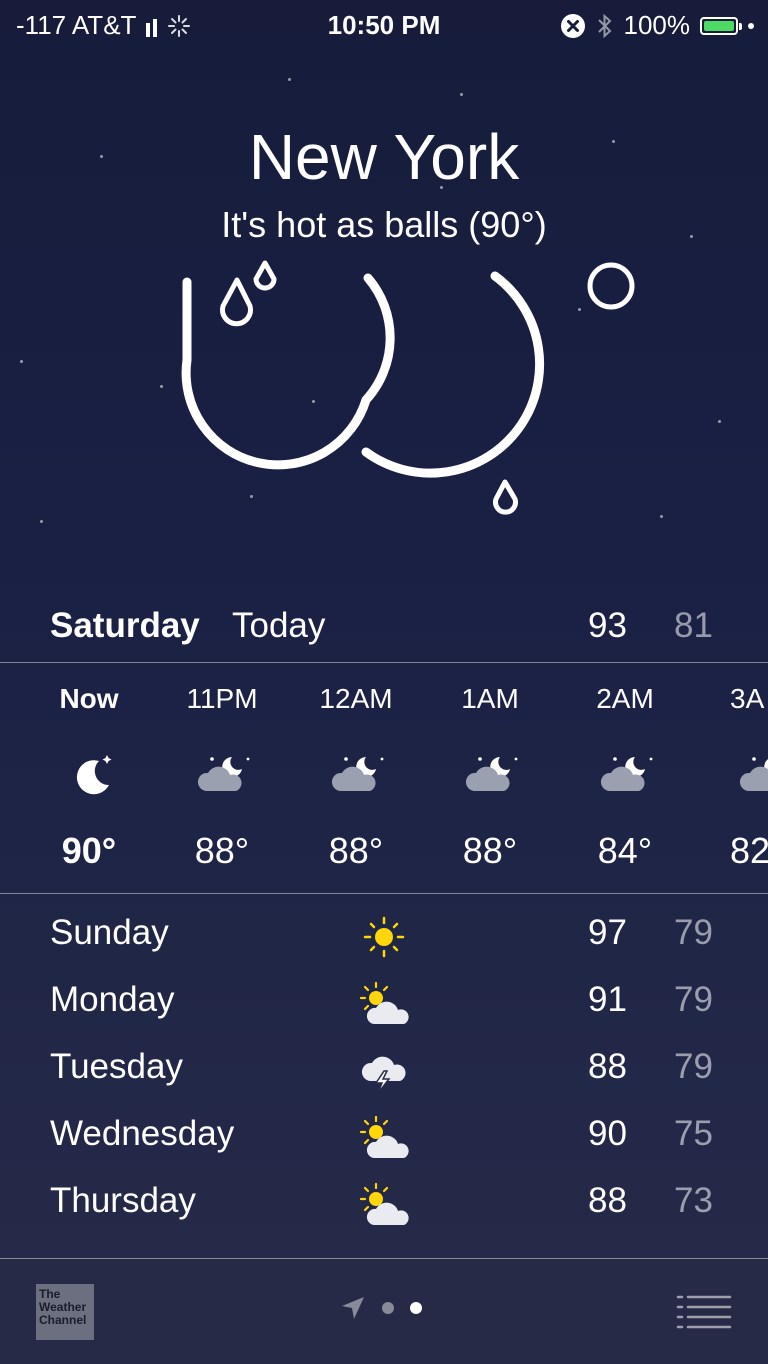 The width and height of the screenshot is (768, 1364). What do you see at coordinates (607, 1133) in the screenshot?
I see `day-high: 90` at bounding box center [607, 1133].